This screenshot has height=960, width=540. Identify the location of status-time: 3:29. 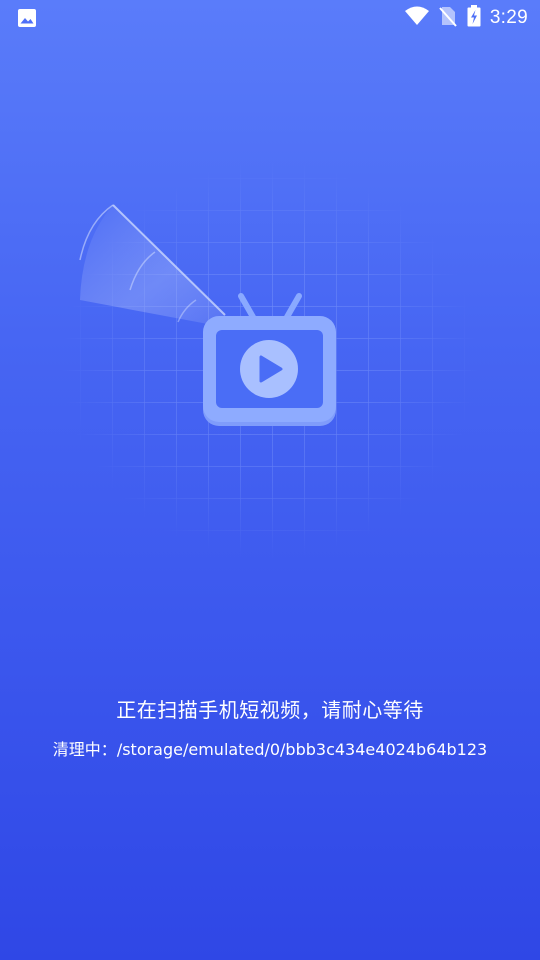
(508, 17).